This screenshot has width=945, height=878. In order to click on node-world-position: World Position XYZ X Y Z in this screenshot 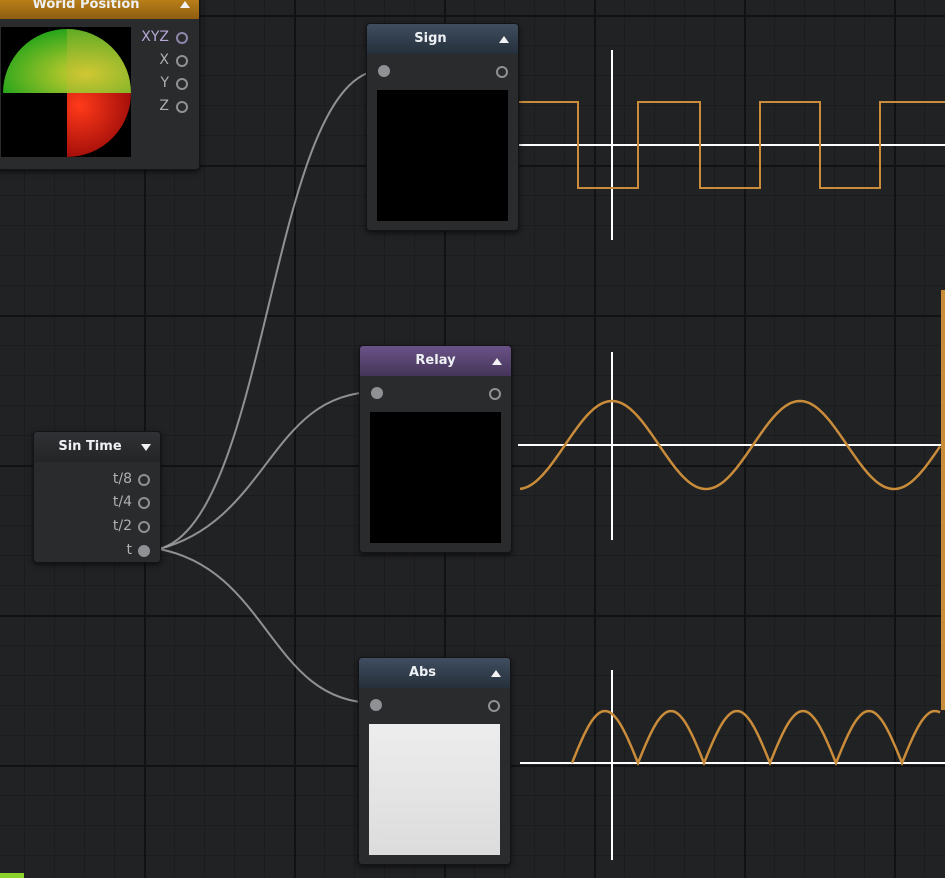, I will do `click(100, 85)`.